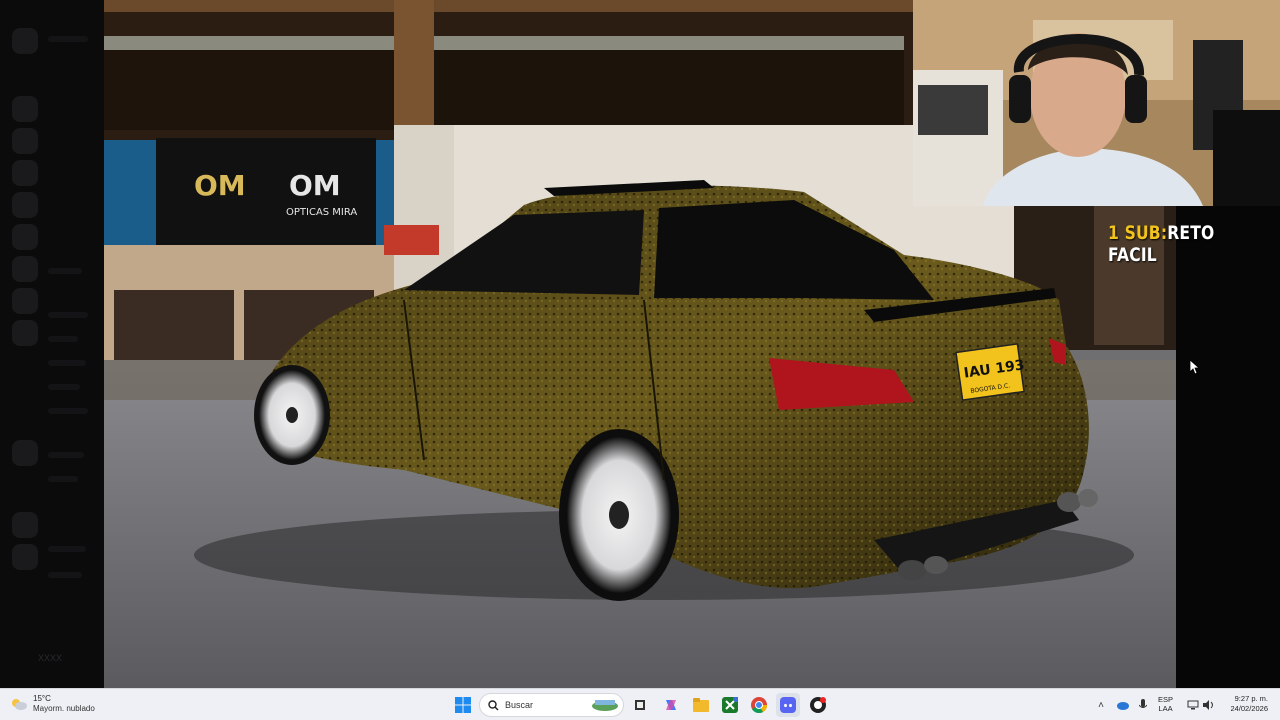 The height and width of the screenshot is (720, 1280). I want to click on task-view-icon, so click(640, 705).